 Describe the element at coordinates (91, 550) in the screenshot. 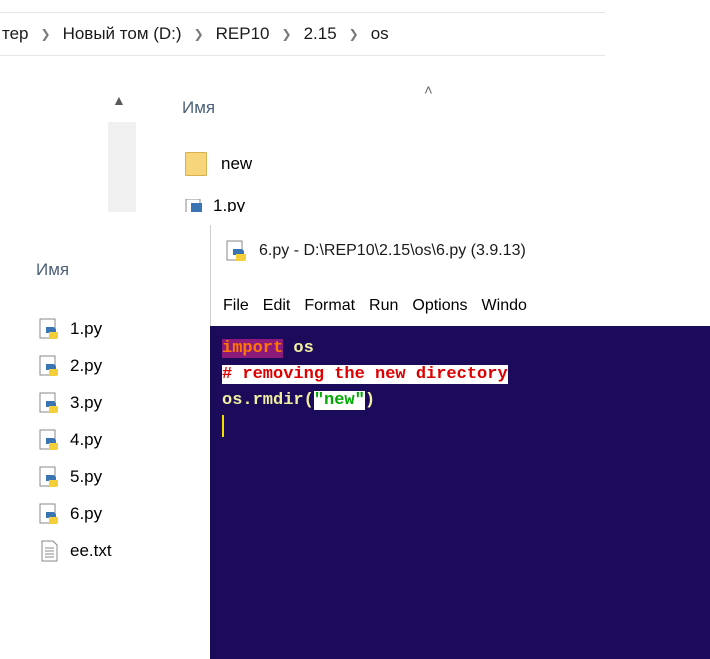

I see `file-name: ee.txt` at that location.